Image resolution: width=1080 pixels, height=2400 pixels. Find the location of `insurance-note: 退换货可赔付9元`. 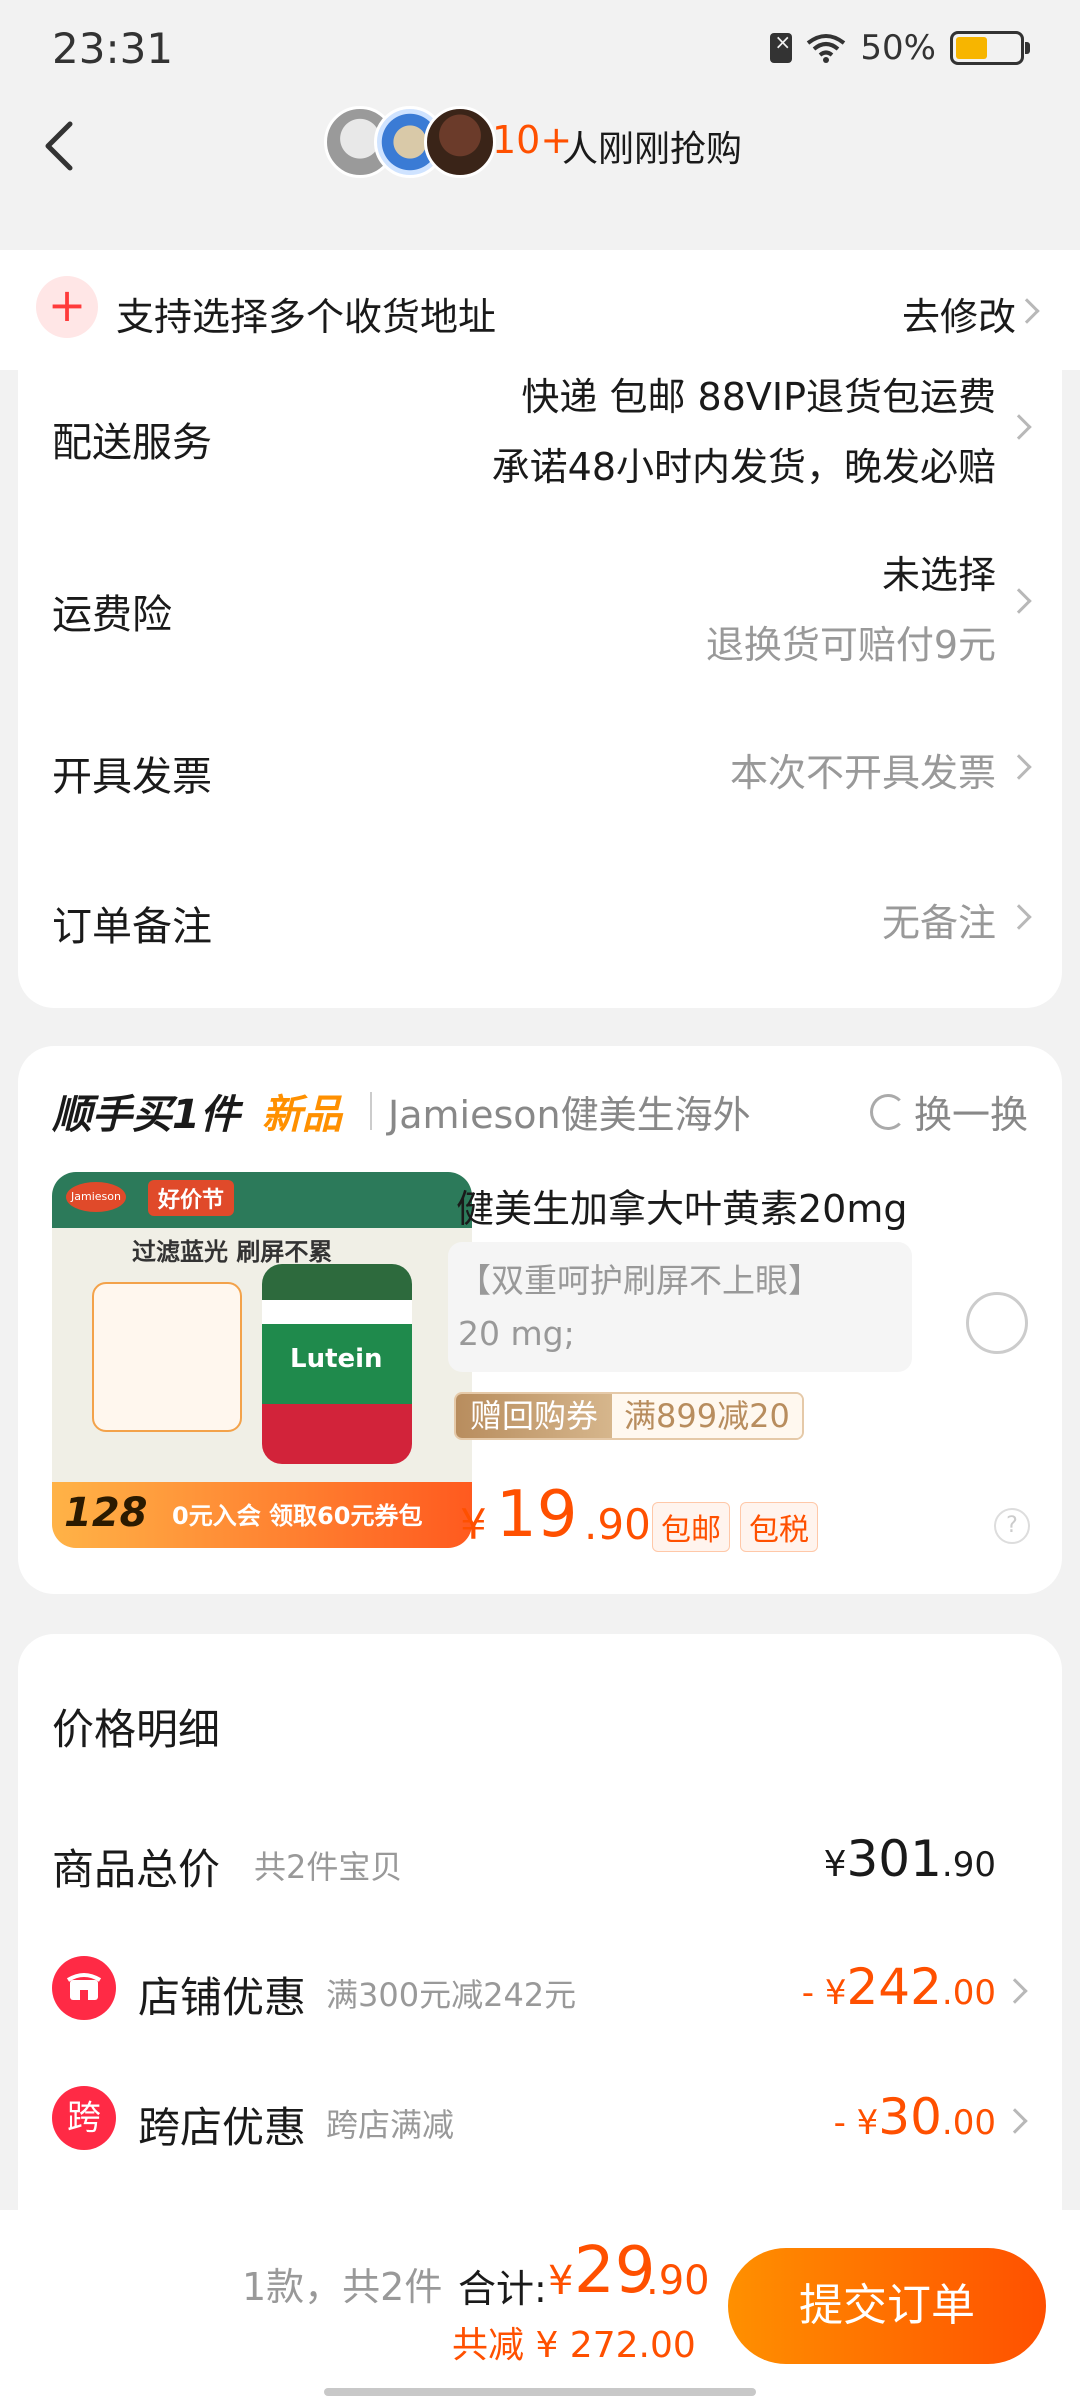

insurance-note: 退换货可赔付9元 is located at coordinates (850, 645).